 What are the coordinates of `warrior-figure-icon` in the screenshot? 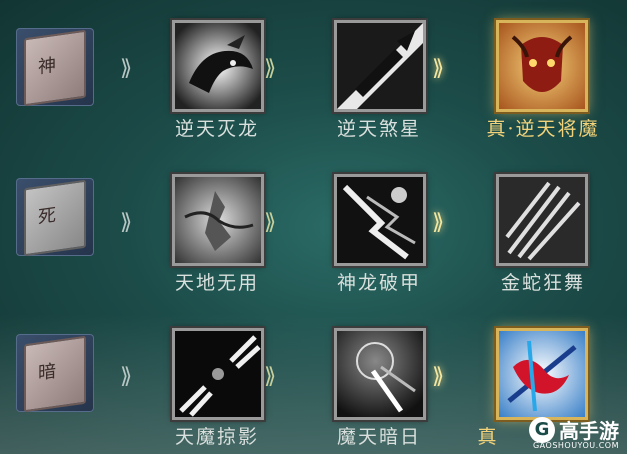 It's located at (218, 220).